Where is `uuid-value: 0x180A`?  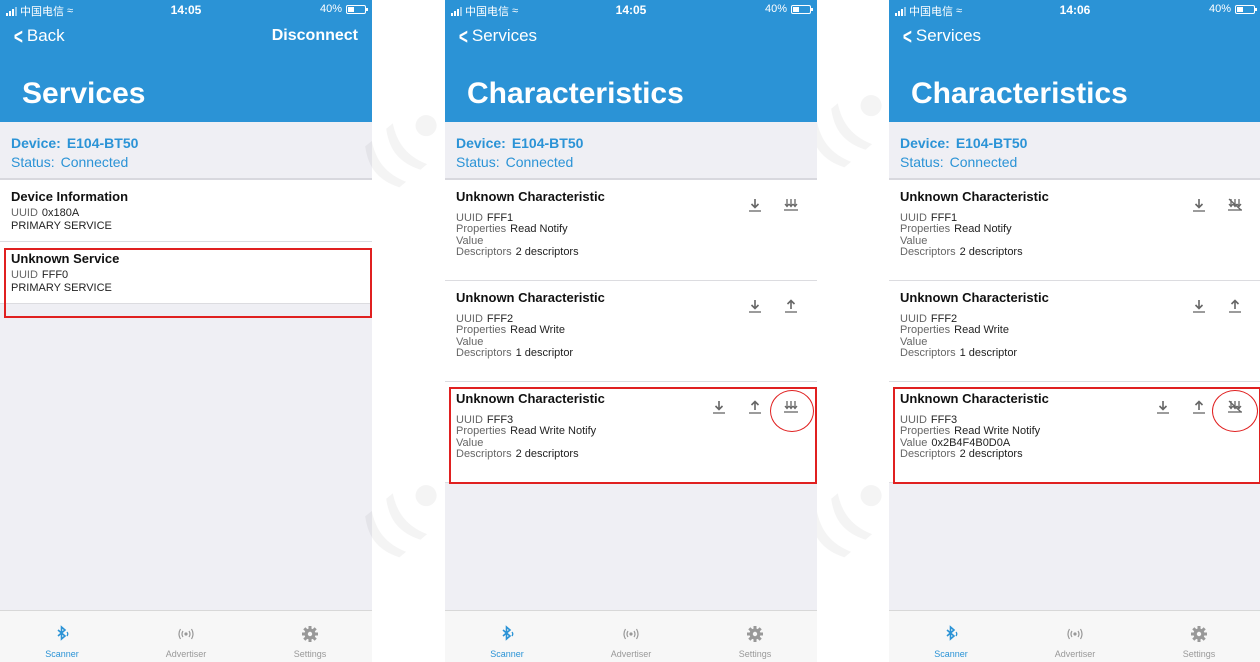
uuid-value: 0x180A is located at coordinates (60, 213).